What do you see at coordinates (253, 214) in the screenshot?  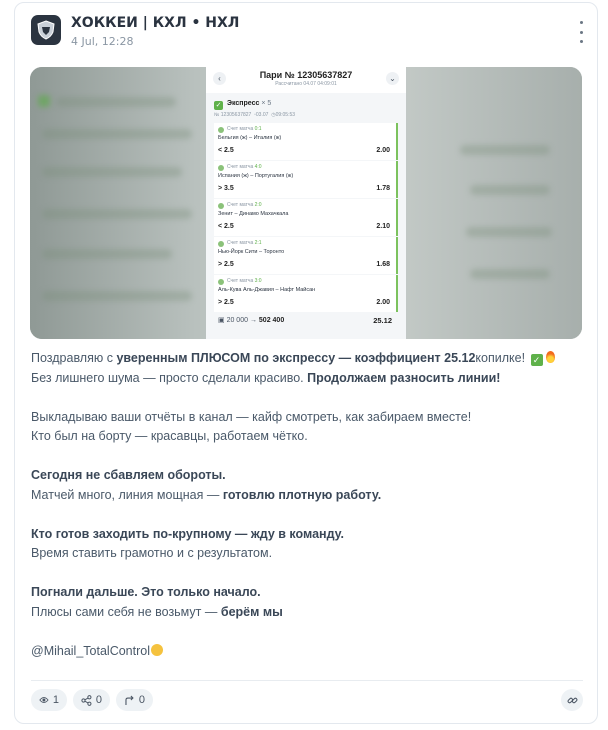 I see `leg-match: Зенит – Динамо Махачкала` at bounding box center [253, 214].